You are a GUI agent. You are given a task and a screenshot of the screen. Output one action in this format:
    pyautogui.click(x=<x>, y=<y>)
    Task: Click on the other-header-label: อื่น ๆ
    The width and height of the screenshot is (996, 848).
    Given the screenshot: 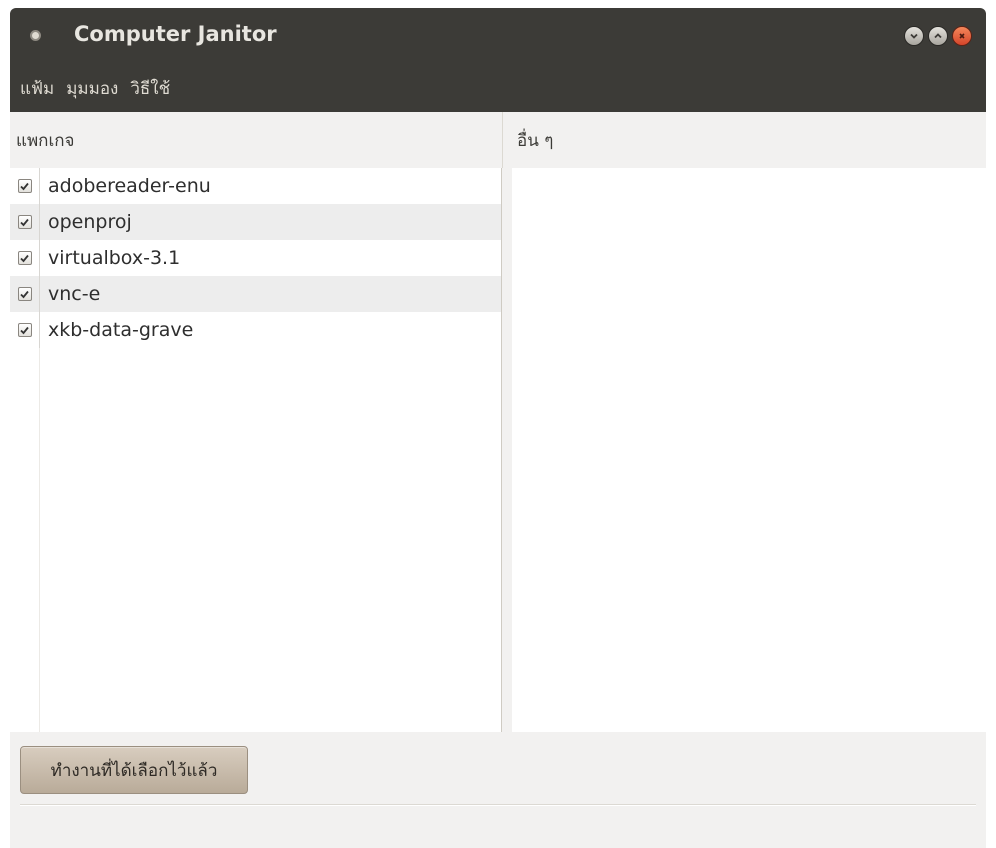 What is the action you would take?
    pyautogui.click(x=535, y=140)
    